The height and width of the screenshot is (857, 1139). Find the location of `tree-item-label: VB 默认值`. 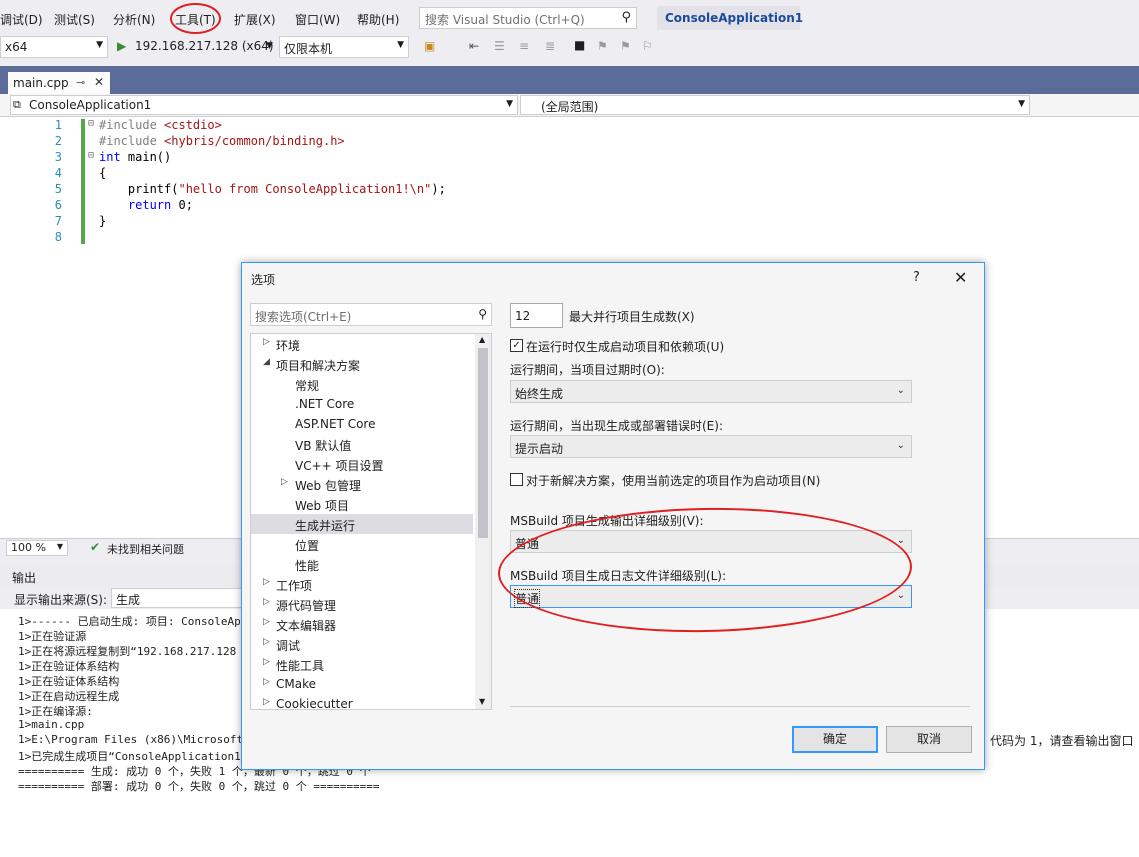

tree-item-label: VB 默认值 is located at coordinates (323, 446).